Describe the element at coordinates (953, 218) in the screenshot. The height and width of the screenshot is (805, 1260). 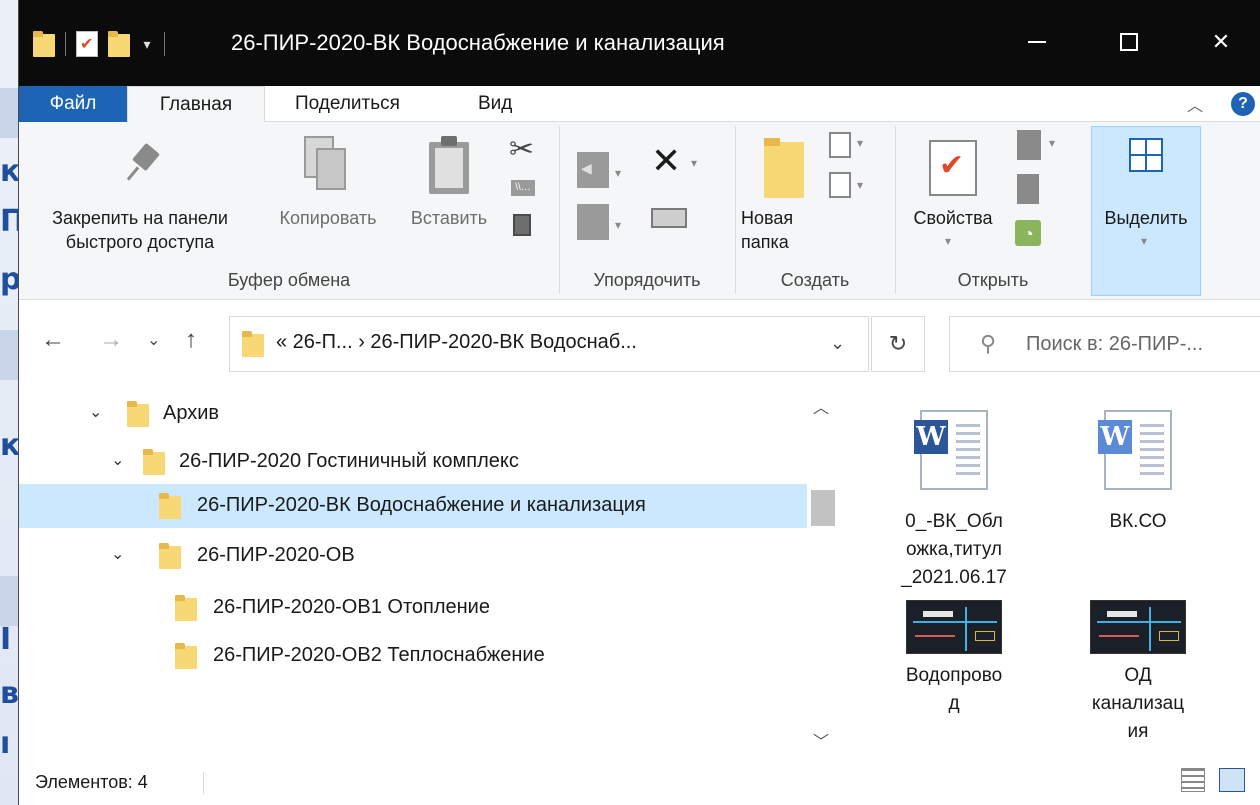
I see `properties-button: Свойства` at that location.